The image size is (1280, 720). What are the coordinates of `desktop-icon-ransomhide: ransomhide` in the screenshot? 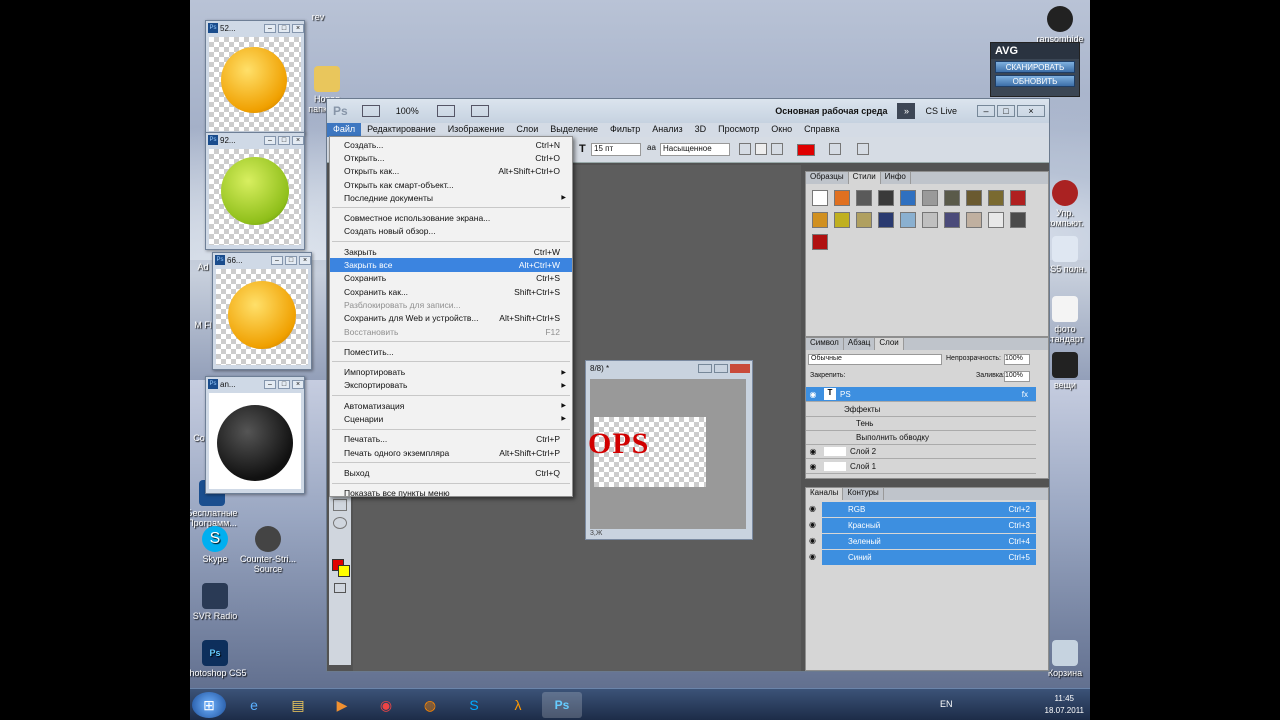 It's located at (1060, 25).